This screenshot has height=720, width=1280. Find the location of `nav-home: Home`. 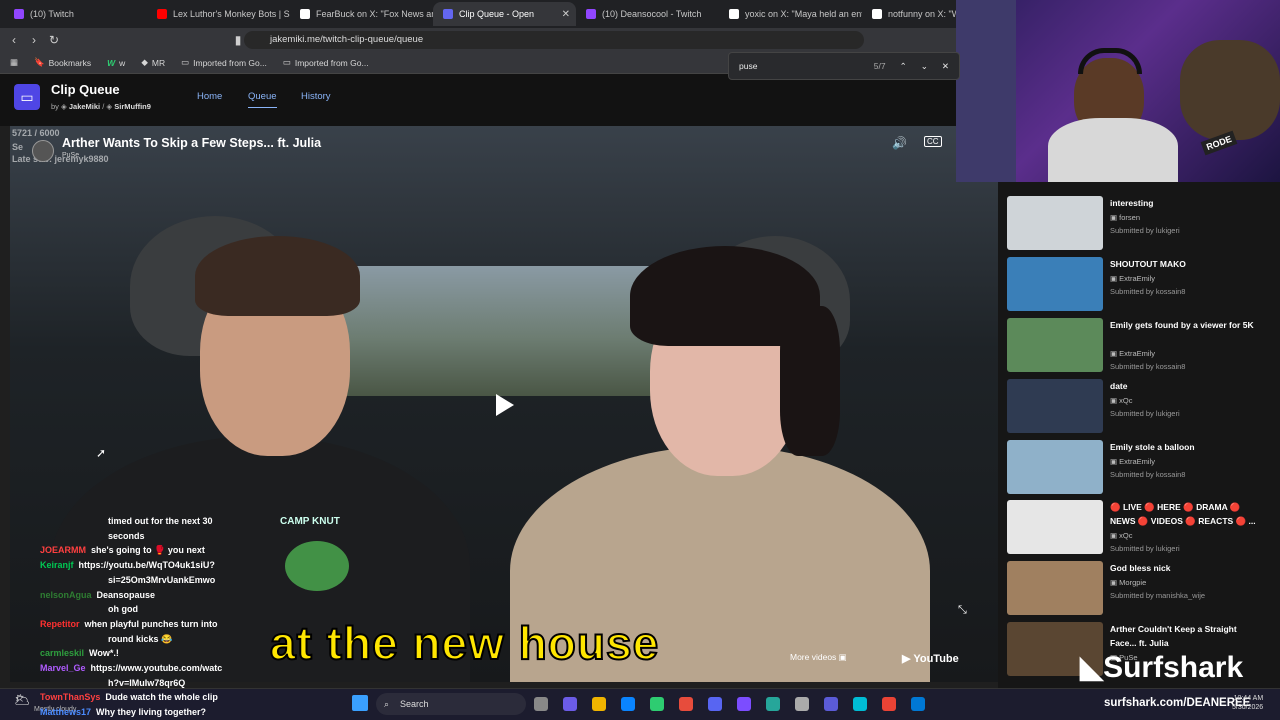

nav-home: Home is located at coordinates (209, 96).